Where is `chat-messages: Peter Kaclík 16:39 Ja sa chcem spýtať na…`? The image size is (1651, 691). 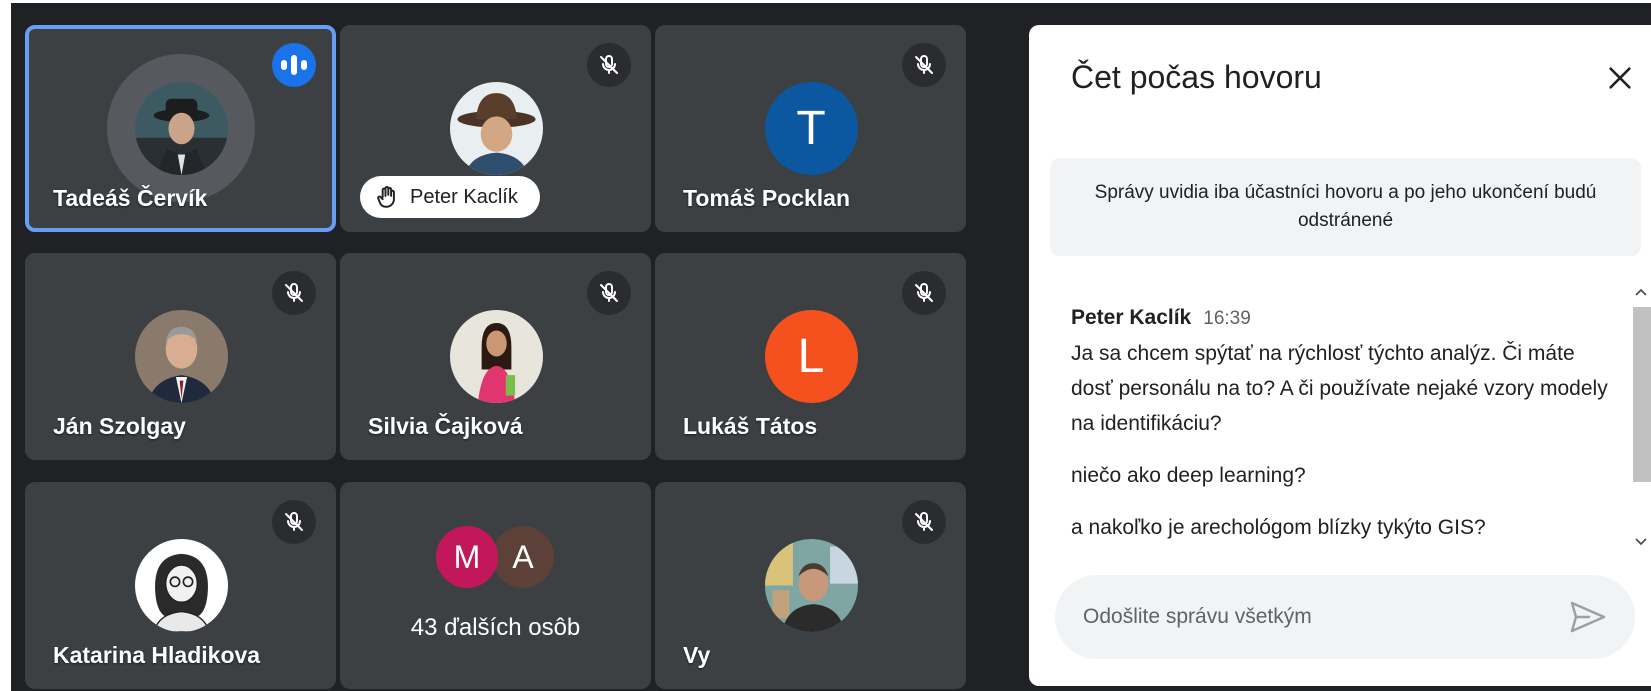
chat-messages: Peter Kaclík 16:39 Ja sa chcem spýtať na… is located at coordinates (1341, 441).